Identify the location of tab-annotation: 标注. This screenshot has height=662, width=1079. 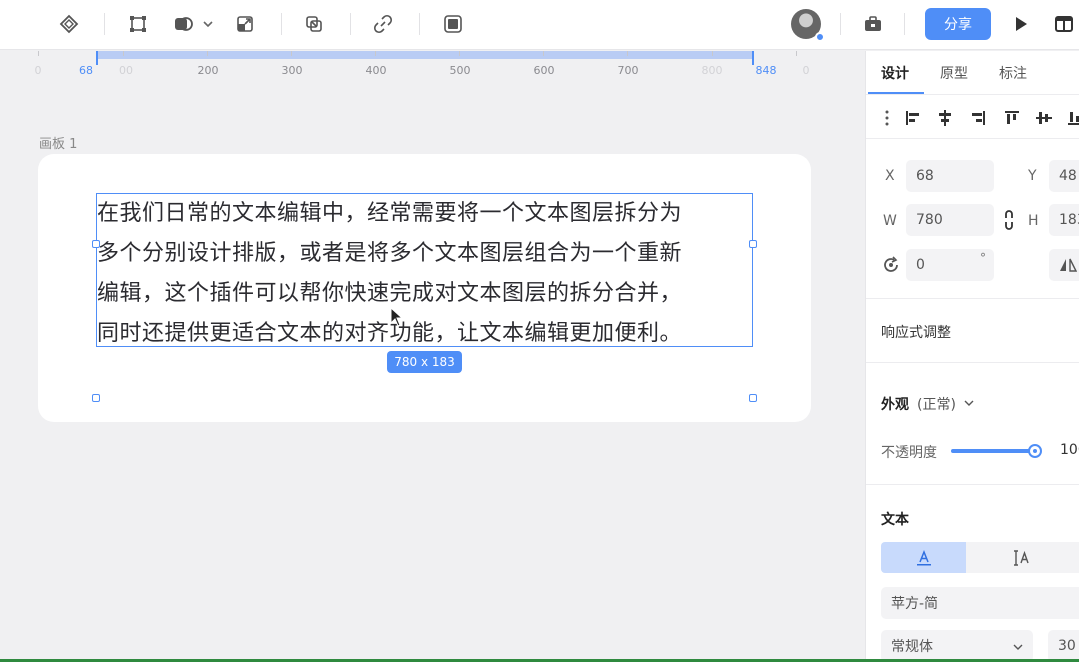
(1013, 73).